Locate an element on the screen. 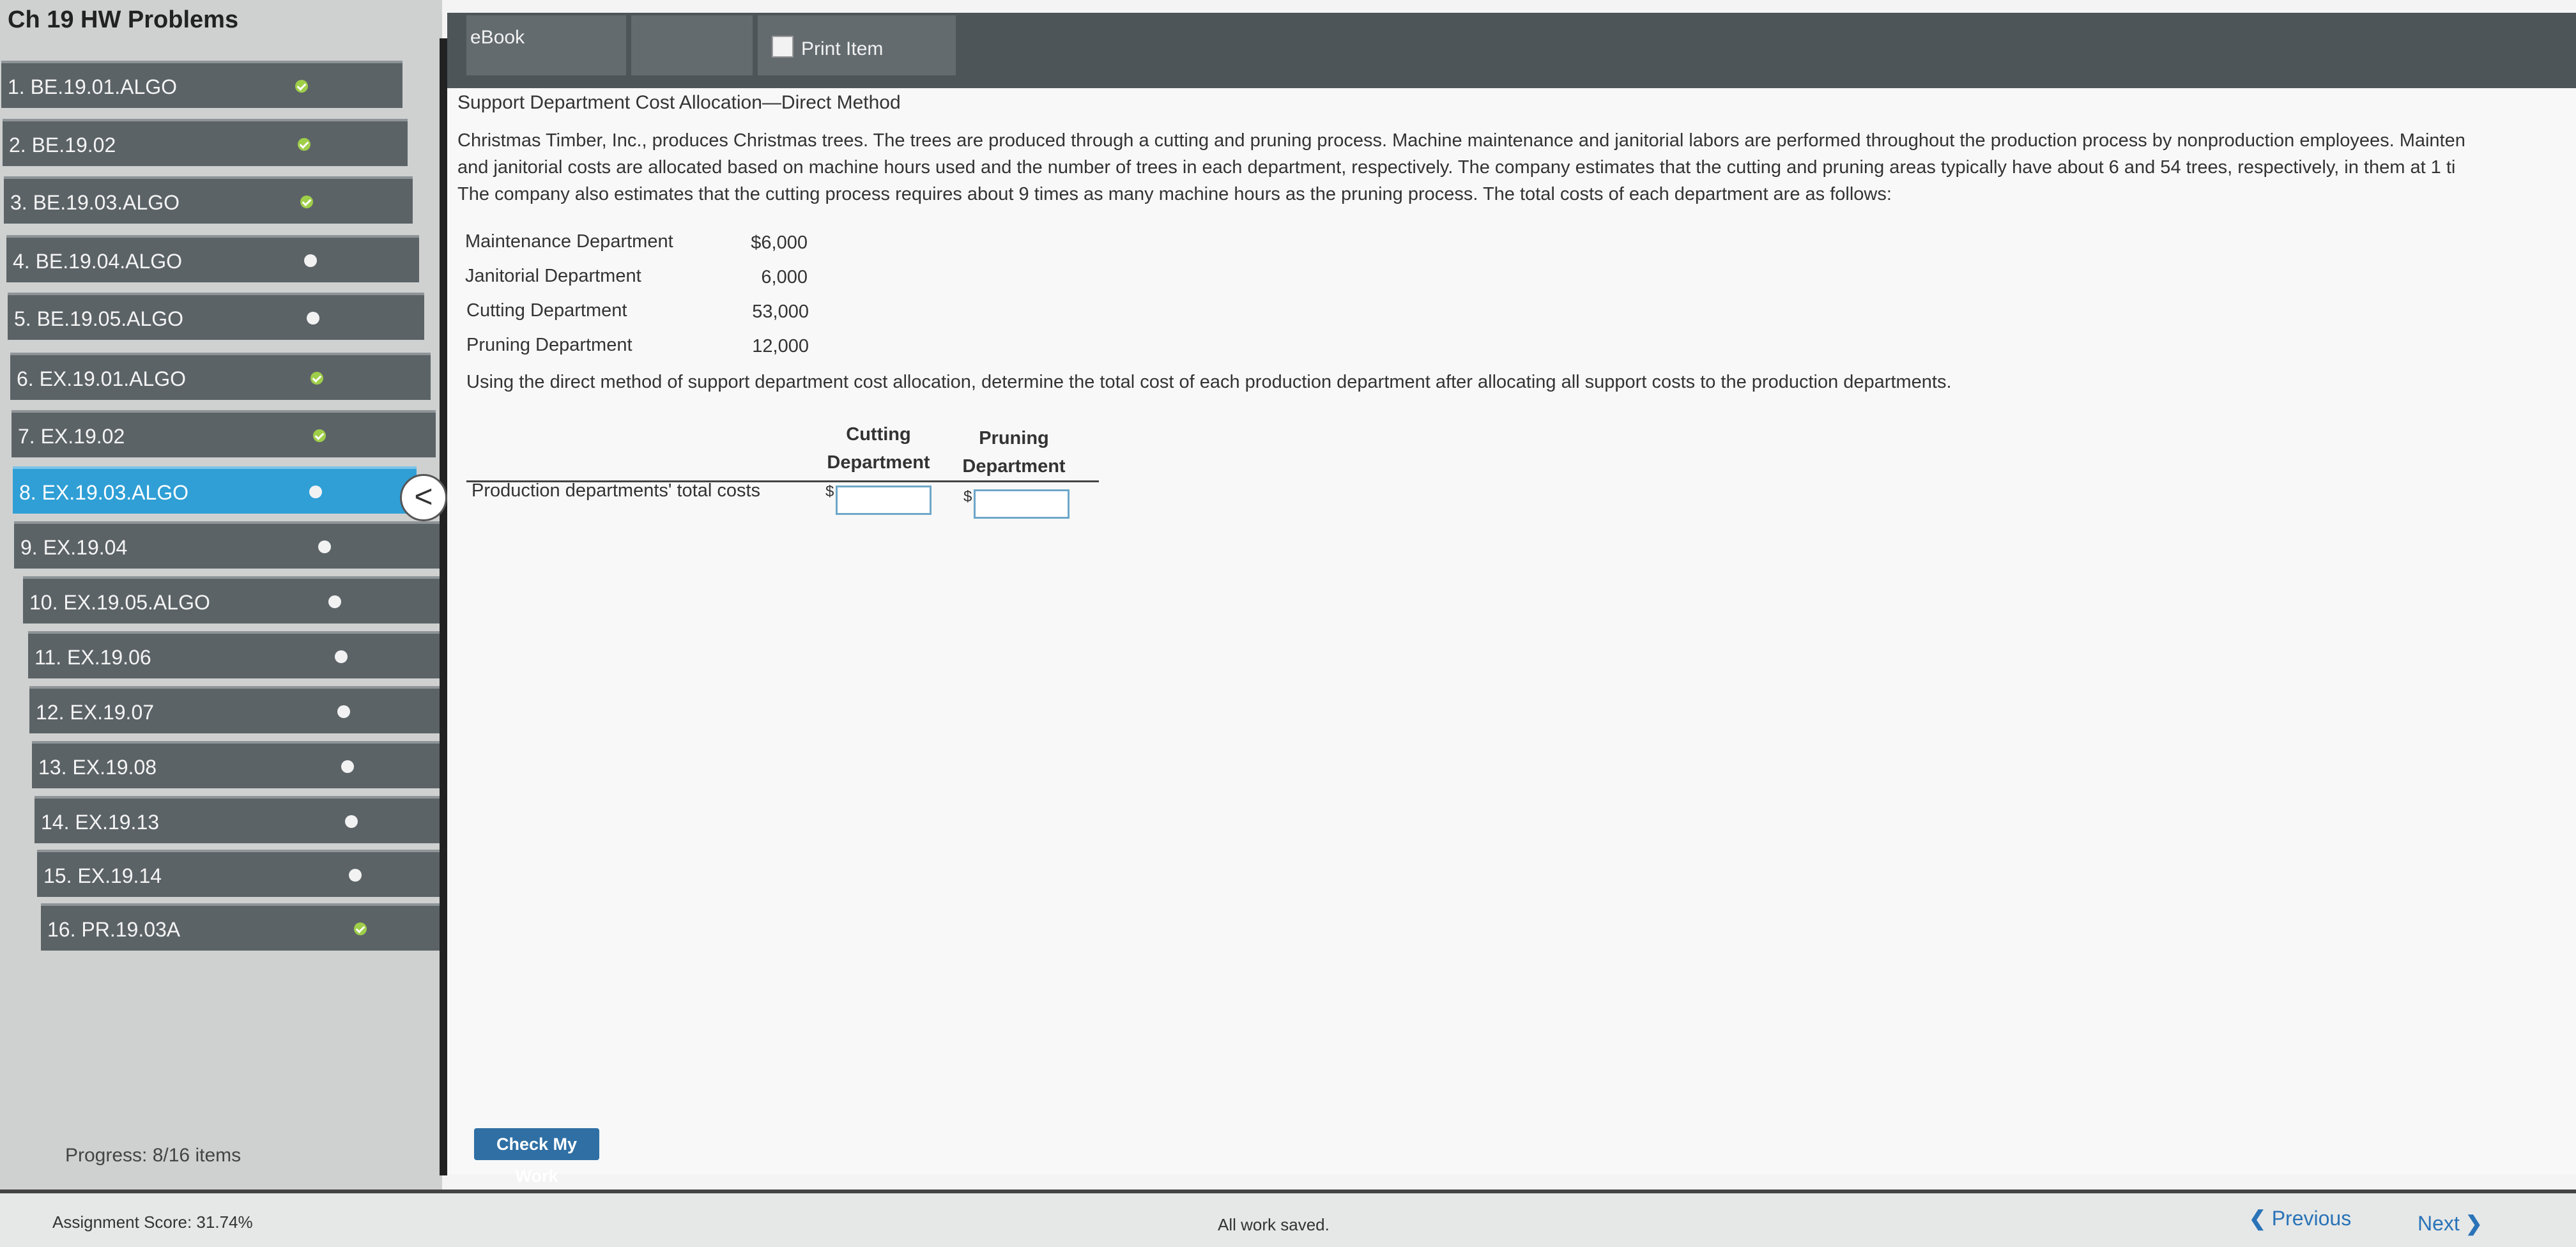  collapse-sidebar-button: < is located at coordinates (423, 497).